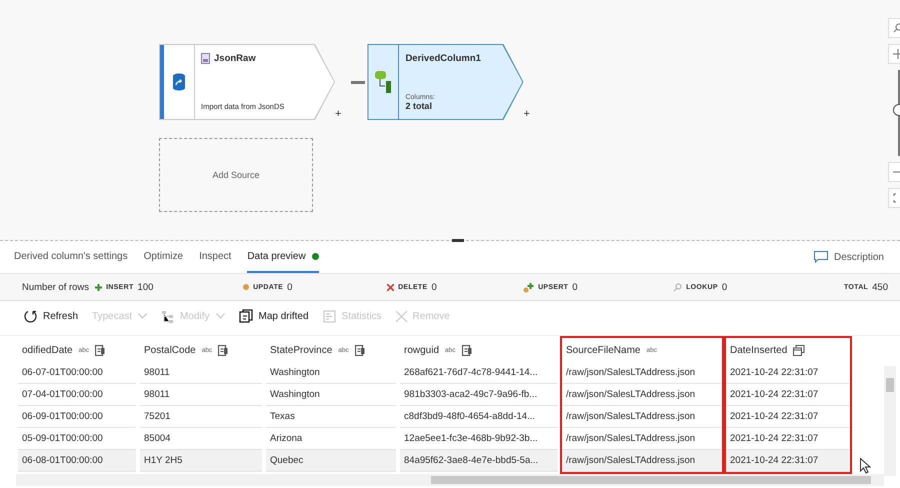 Image resolution: width=900 pixels, height=488 pixels. What do you see at coordinates (401, 316) in the screenshot?
I see `close-icon` at bounding box center [401, 316].